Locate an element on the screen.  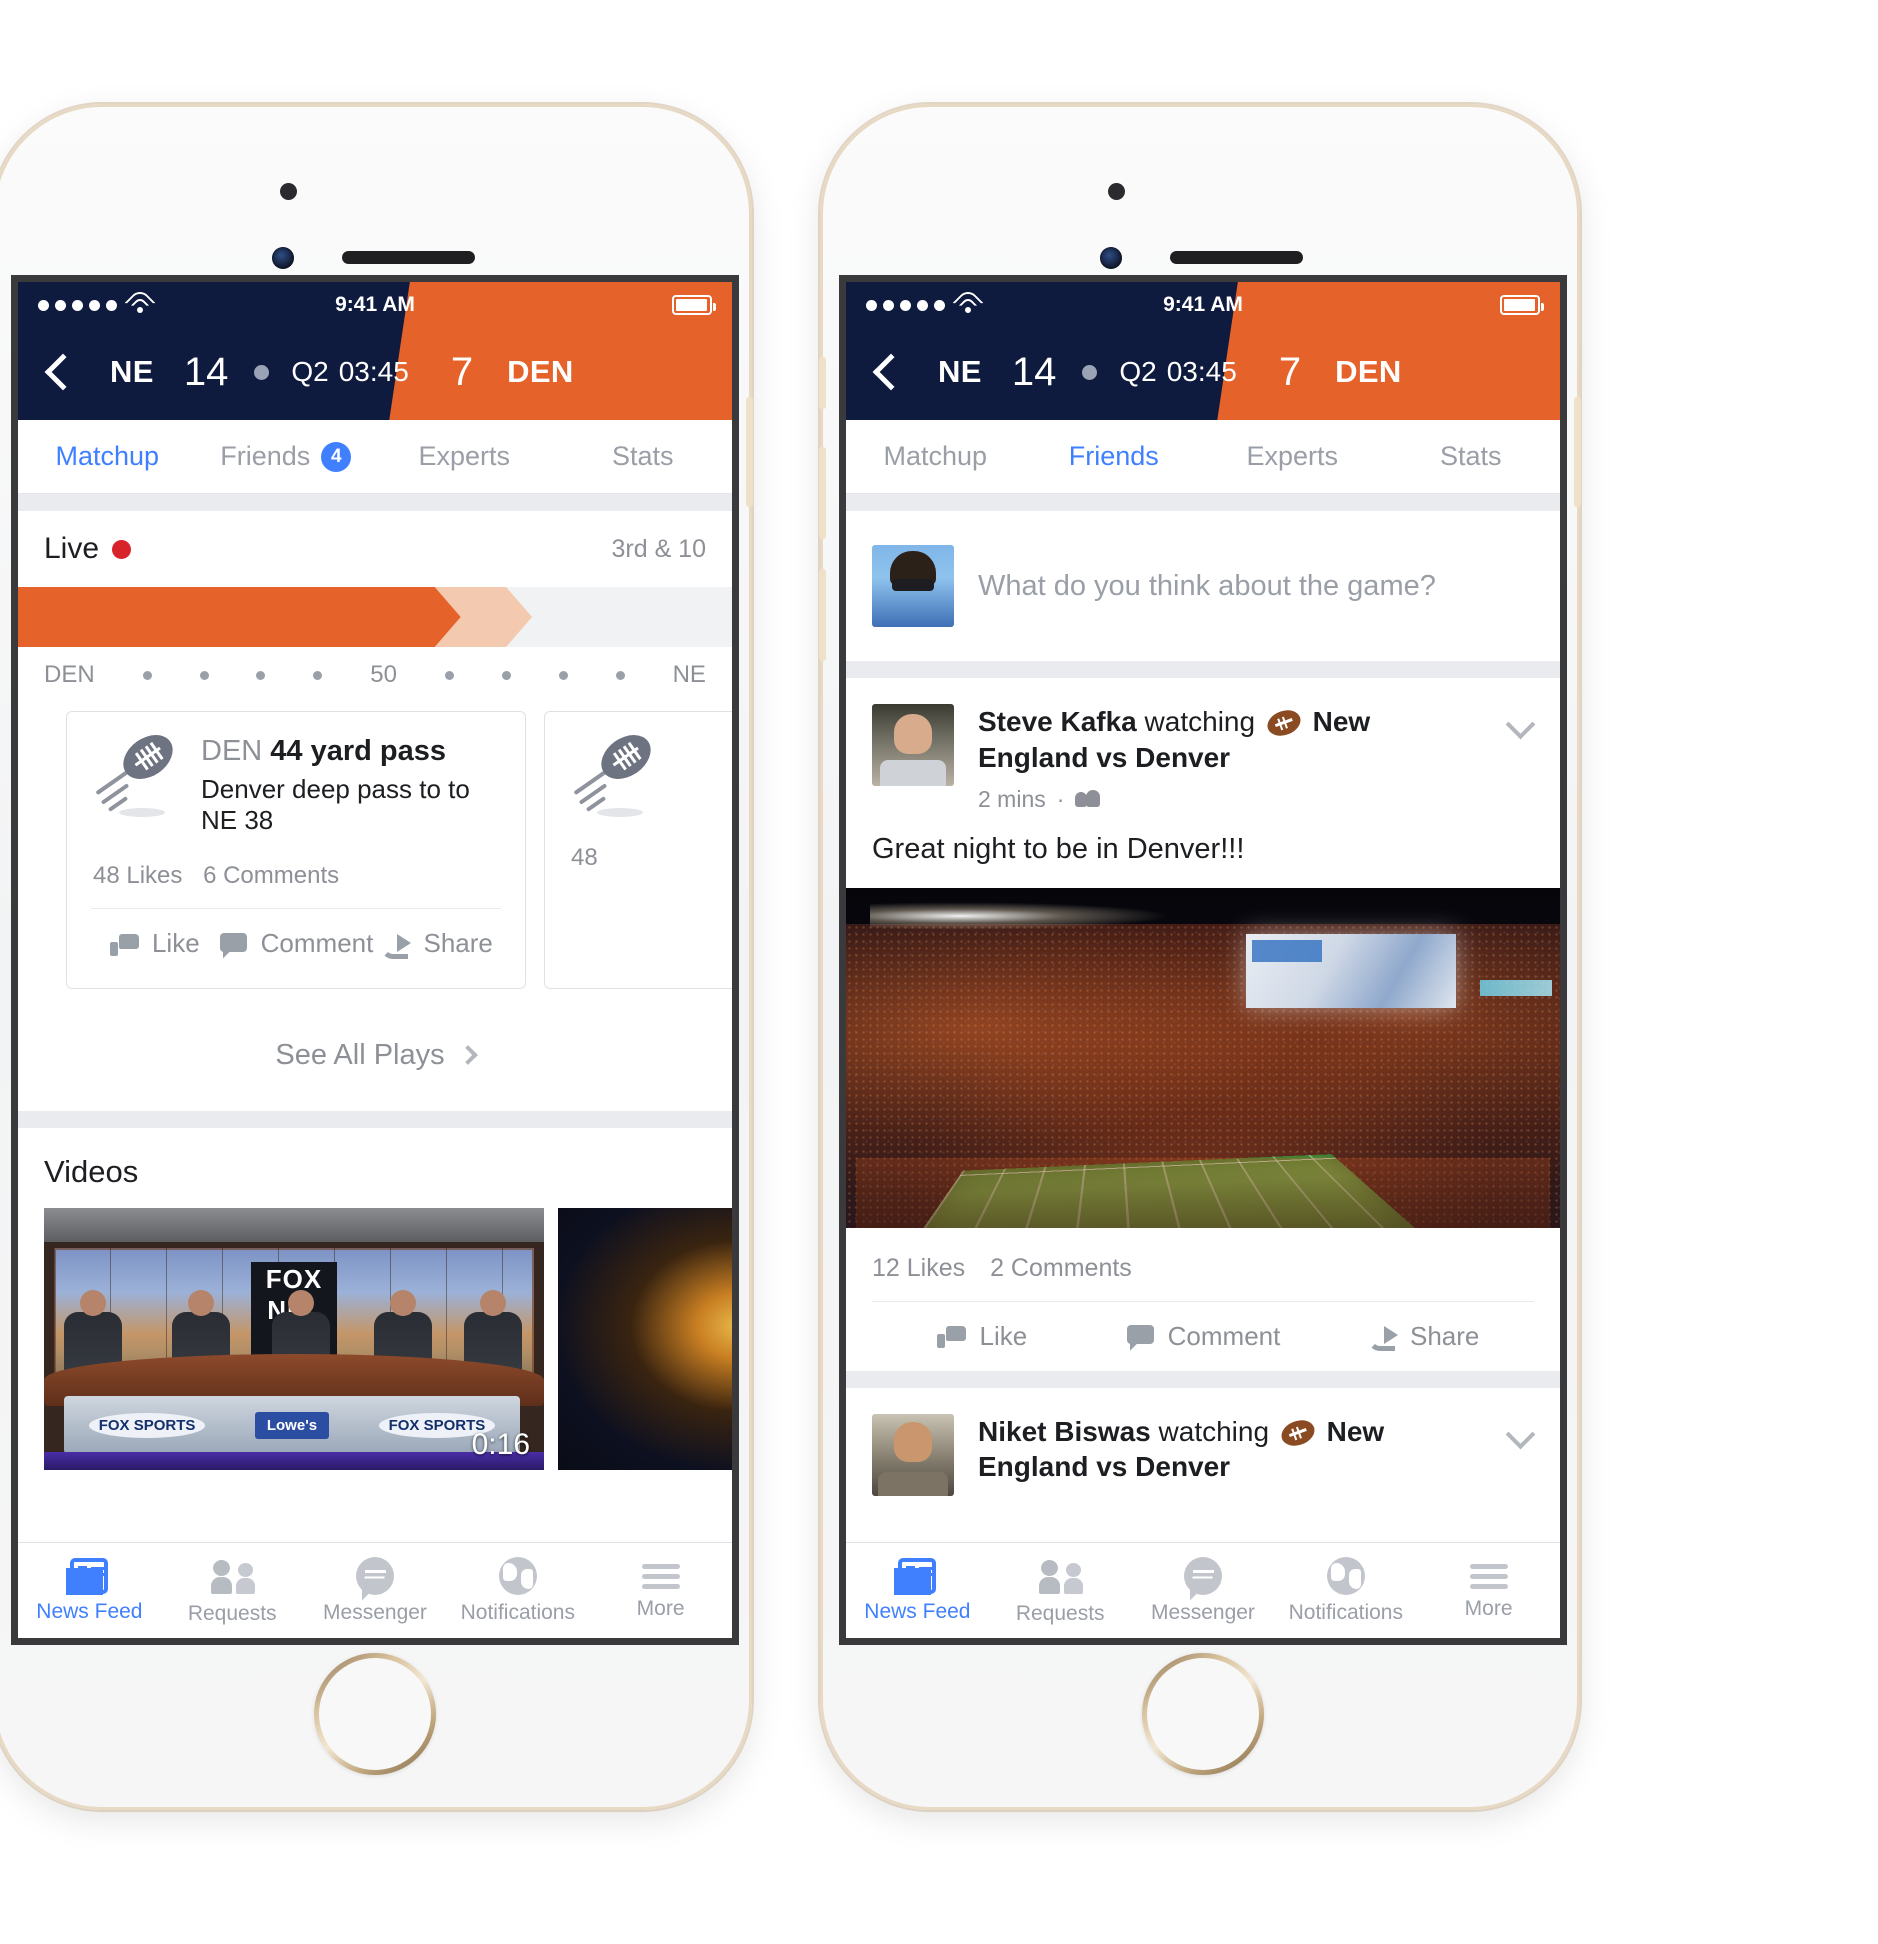
video-thumbnail-second is located at coordinates (645, 1339).